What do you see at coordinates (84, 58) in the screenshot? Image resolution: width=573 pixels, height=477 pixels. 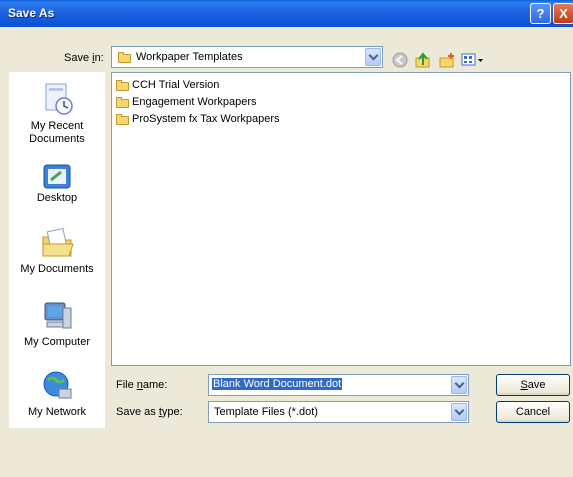 I see `save-in-label: Save in:` at bounding box center [84, 58].